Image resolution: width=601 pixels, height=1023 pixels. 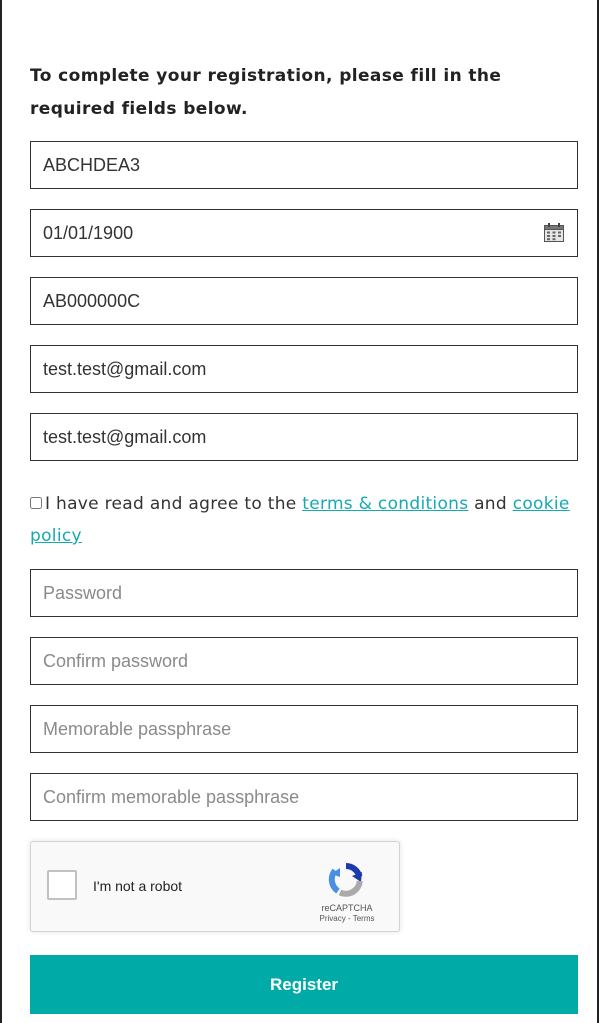 What do you see at coordinates (333, 918) in the screenshot?
I see `recaptcha-privacy-link: Privacy` at bounding box center [333, 918].